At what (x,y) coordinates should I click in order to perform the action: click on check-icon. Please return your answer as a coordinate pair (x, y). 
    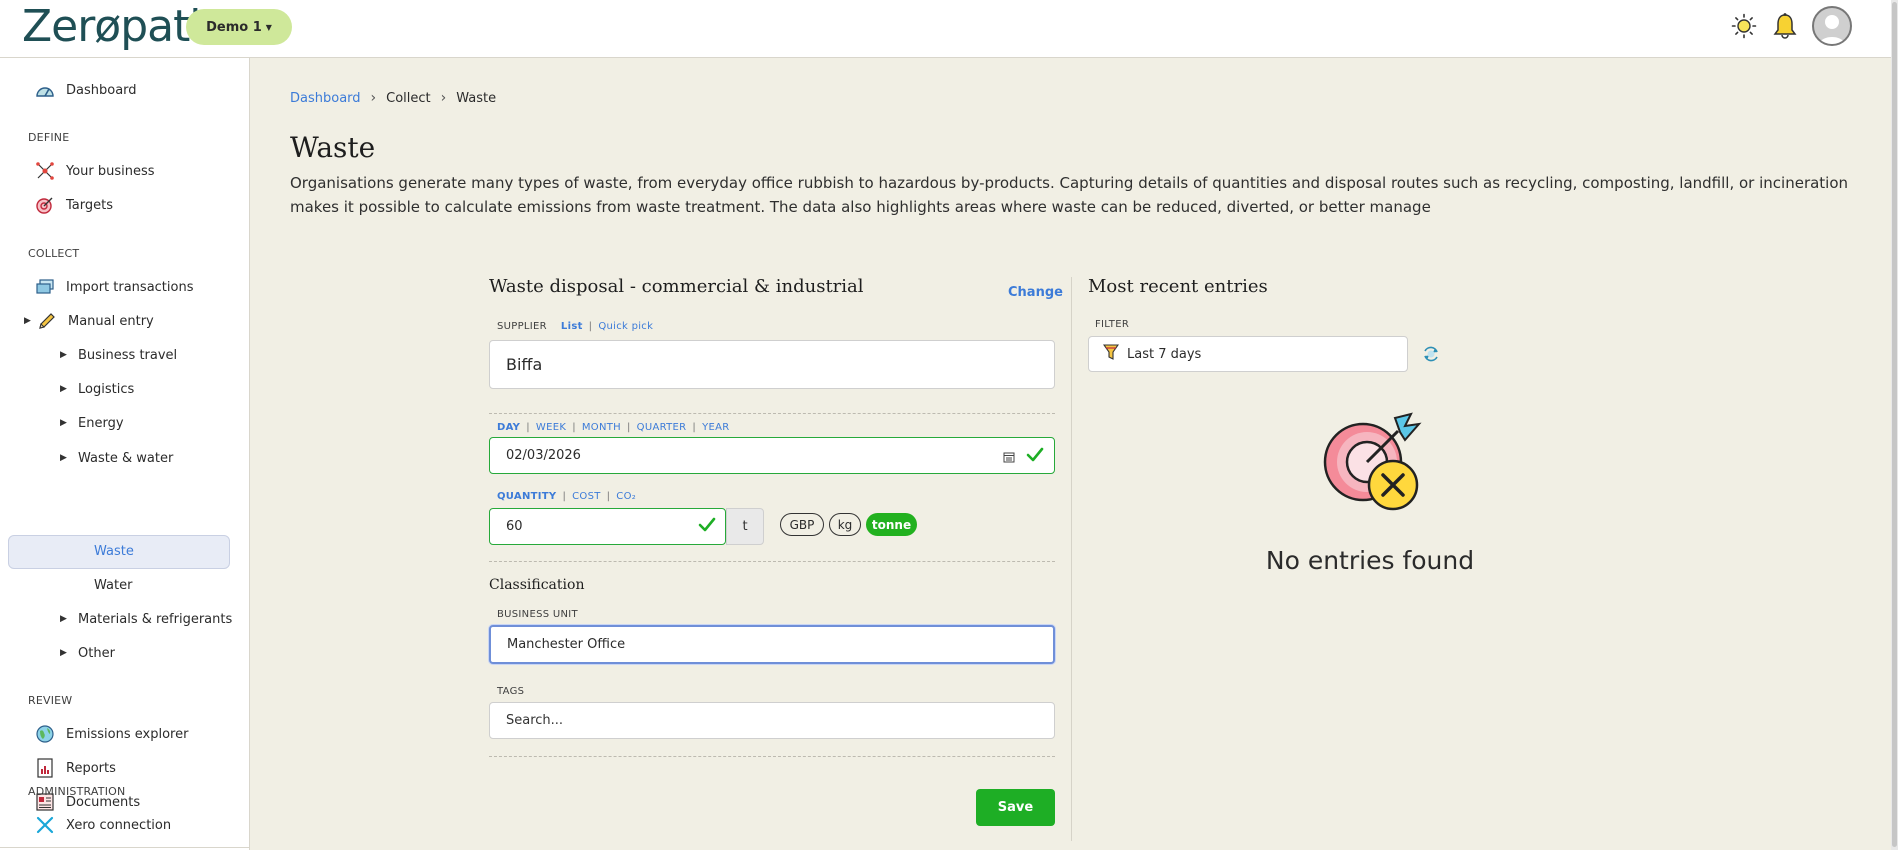
    Looking at the image, I should click on (1035, 457).